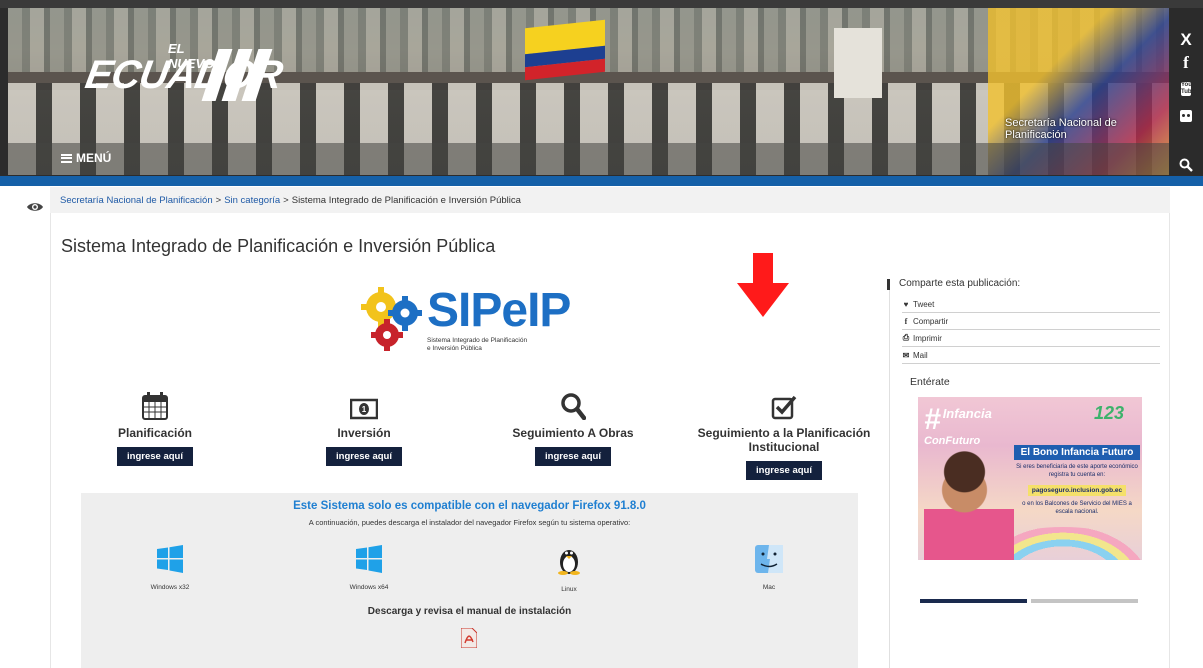 This screenshot has width=1203, height=668. I want to click on ingrese-aqui-institucional-button: ingrese aquí, so click(784, 470).